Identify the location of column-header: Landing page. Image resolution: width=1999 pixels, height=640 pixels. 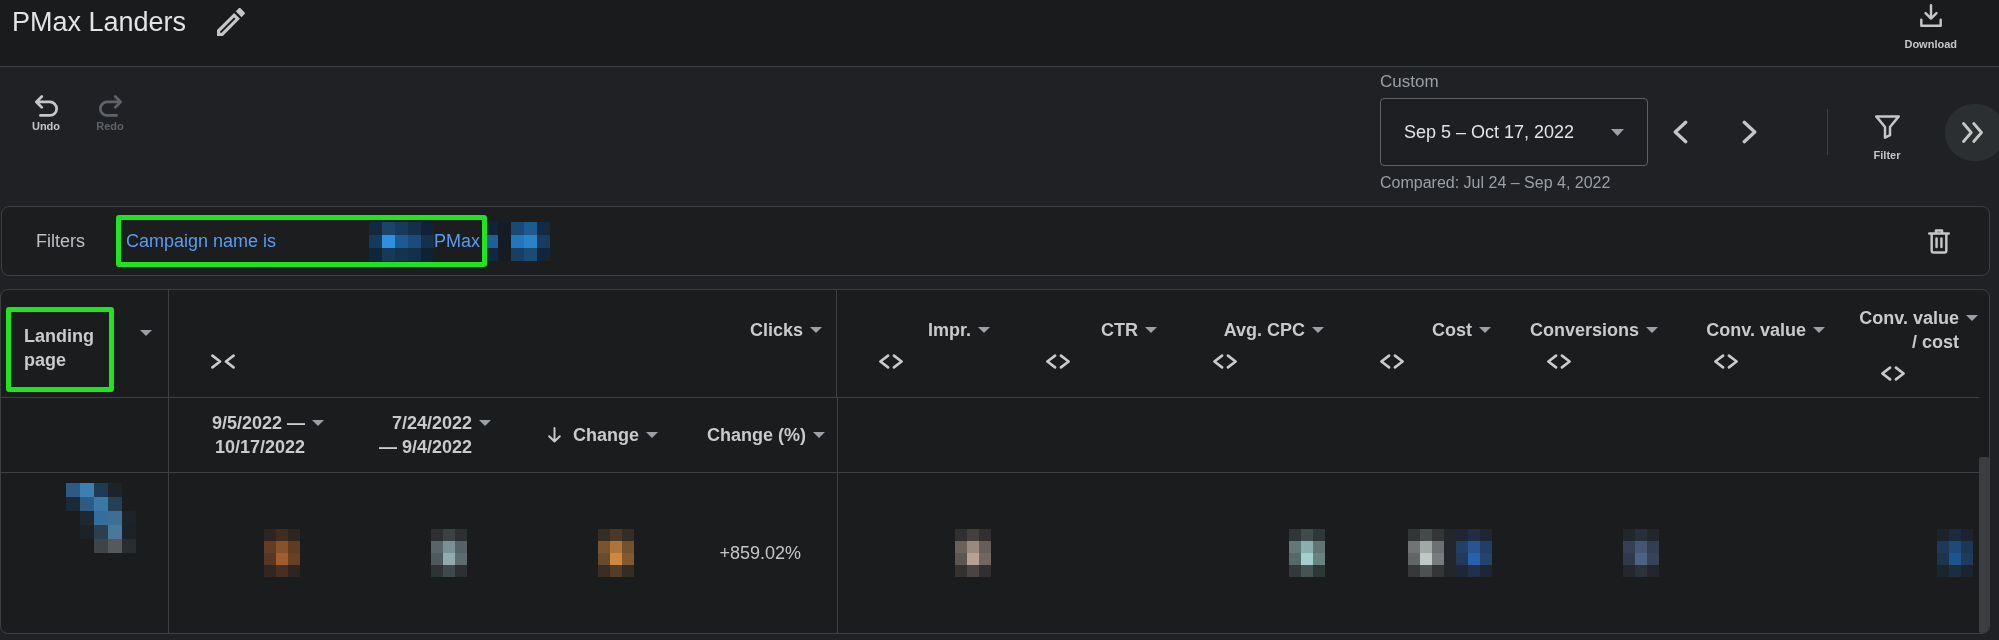
(59, 348).